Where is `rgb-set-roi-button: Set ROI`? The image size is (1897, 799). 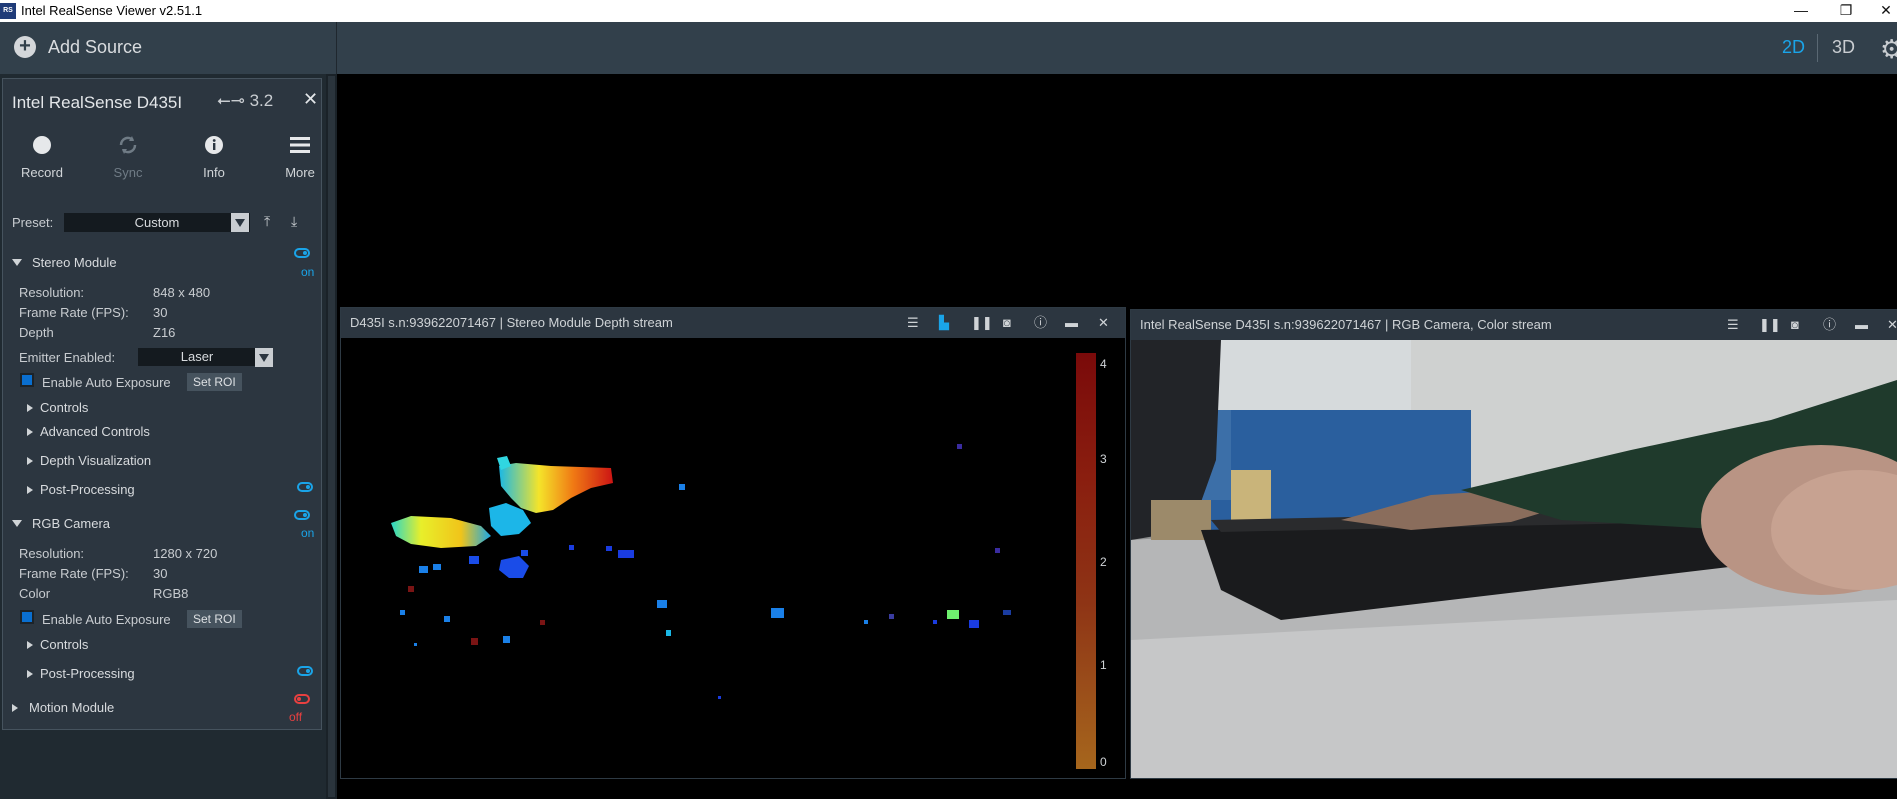 rgb-set-roi-button: Set ROI is located at coordinates (214, 619).